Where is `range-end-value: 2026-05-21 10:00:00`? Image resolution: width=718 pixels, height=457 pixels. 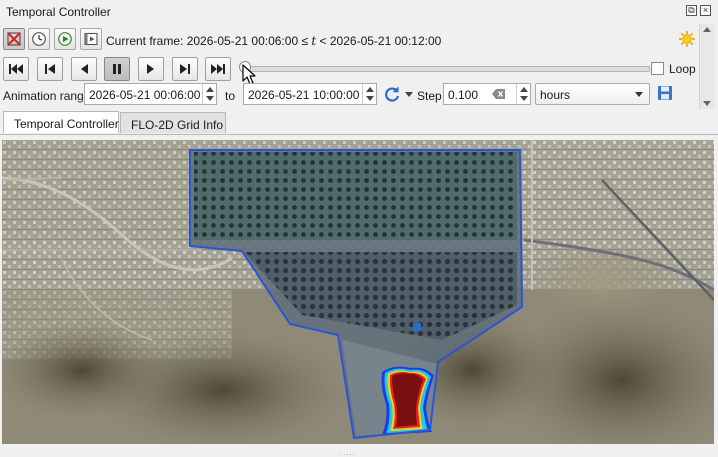
range-end-value: 2026-05-21 10:00:00 is located at coordinates (304, 95).